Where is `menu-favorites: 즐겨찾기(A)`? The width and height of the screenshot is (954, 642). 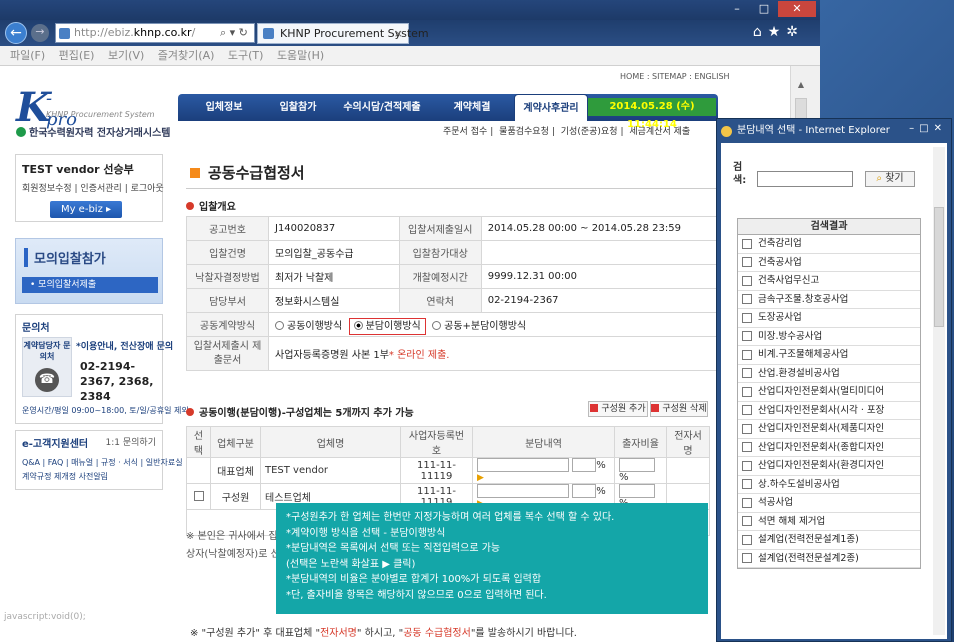
menu-favorites: 즐겨찾기(A) is located at coordinates (186, 55).